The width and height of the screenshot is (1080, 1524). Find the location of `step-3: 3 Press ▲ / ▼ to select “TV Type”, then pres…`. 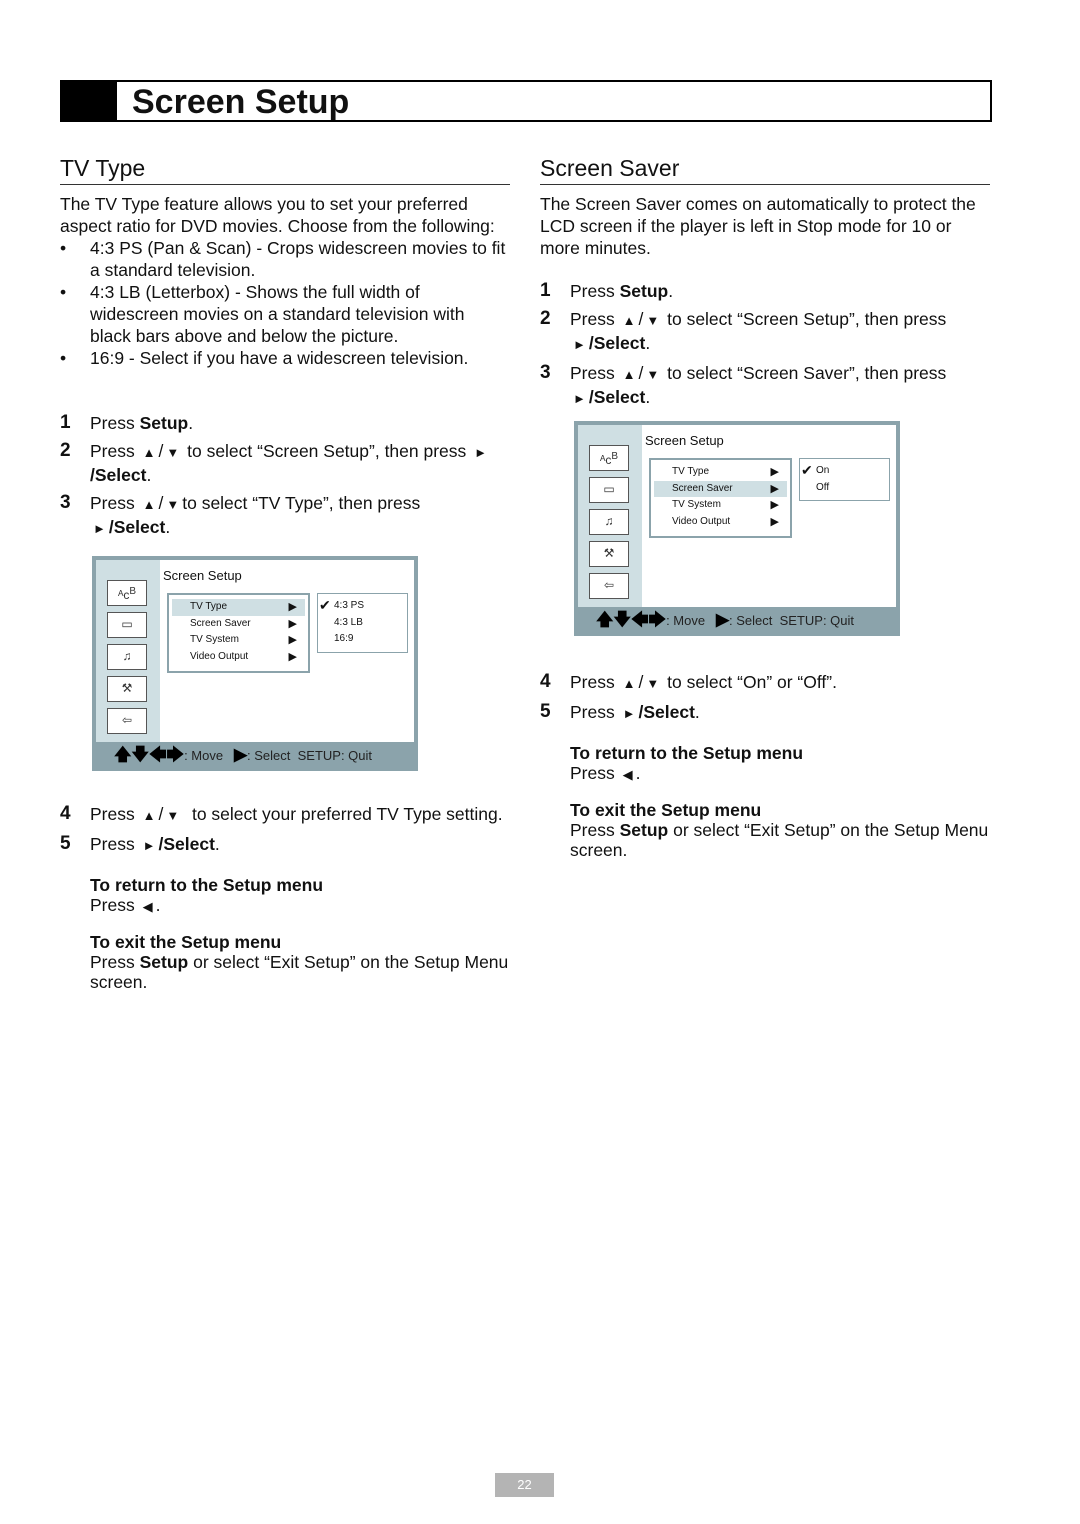

step-3: 3 Press ▲ / ▼ to select “TV Type”, then pres… is located at coordinates (285, 516).